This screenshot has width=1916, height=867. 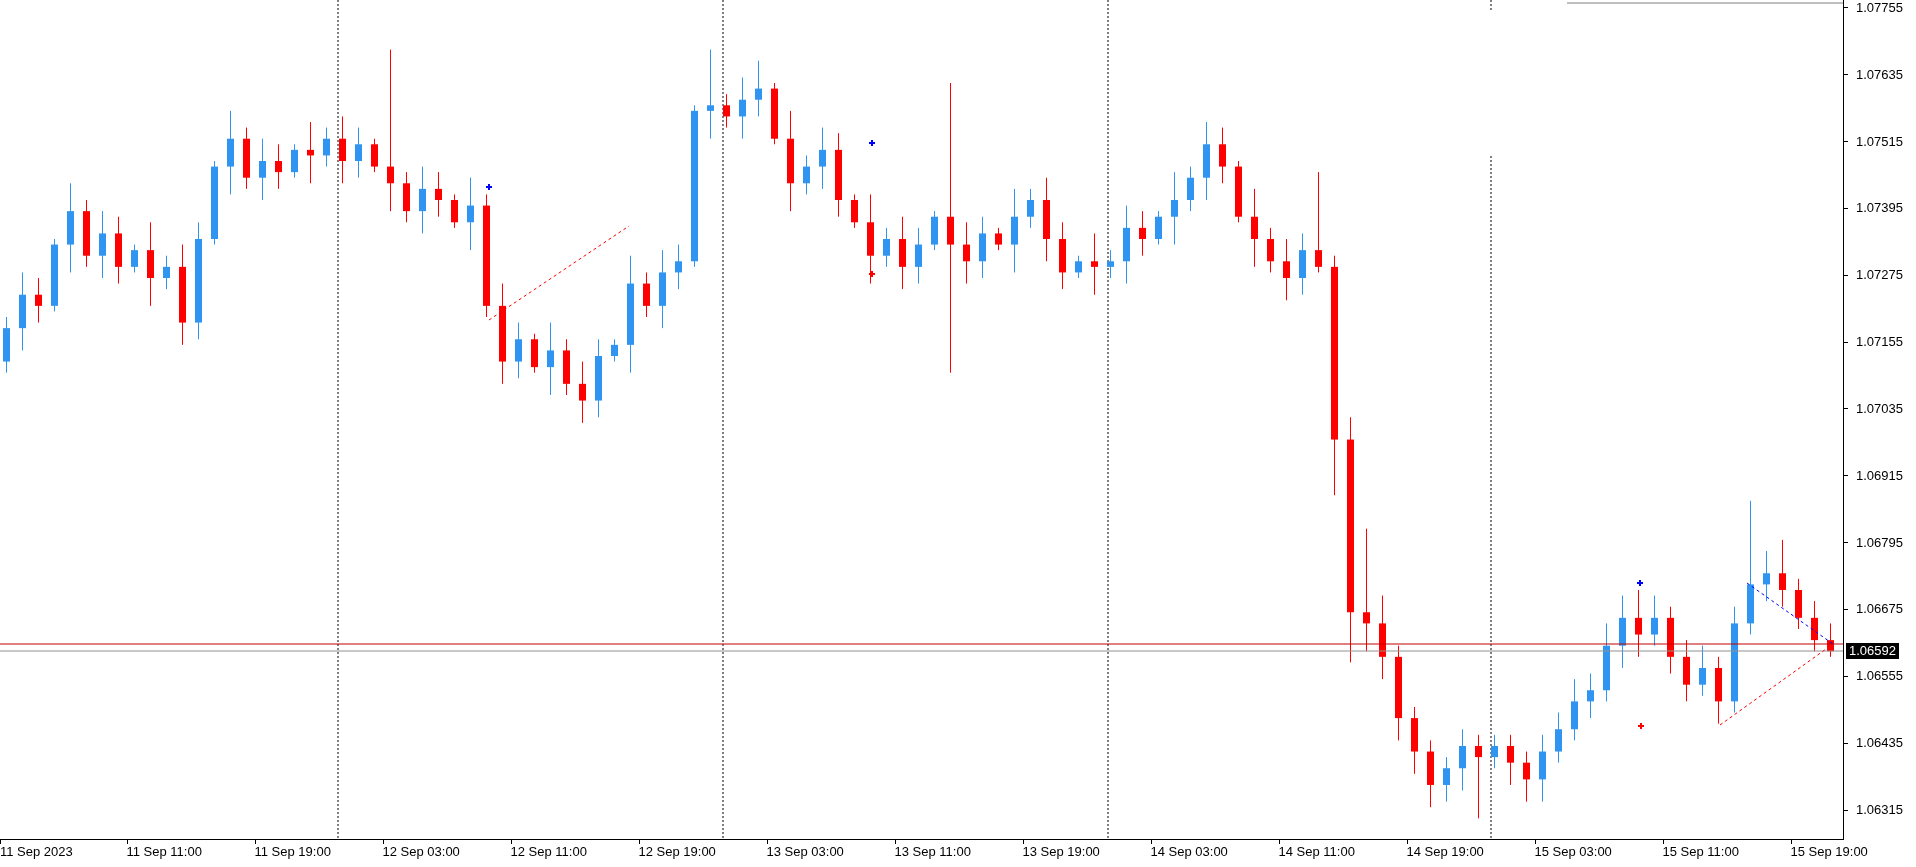 I want to click on time-label: 15 Sep 11:00, so click(x=1700, y=852).